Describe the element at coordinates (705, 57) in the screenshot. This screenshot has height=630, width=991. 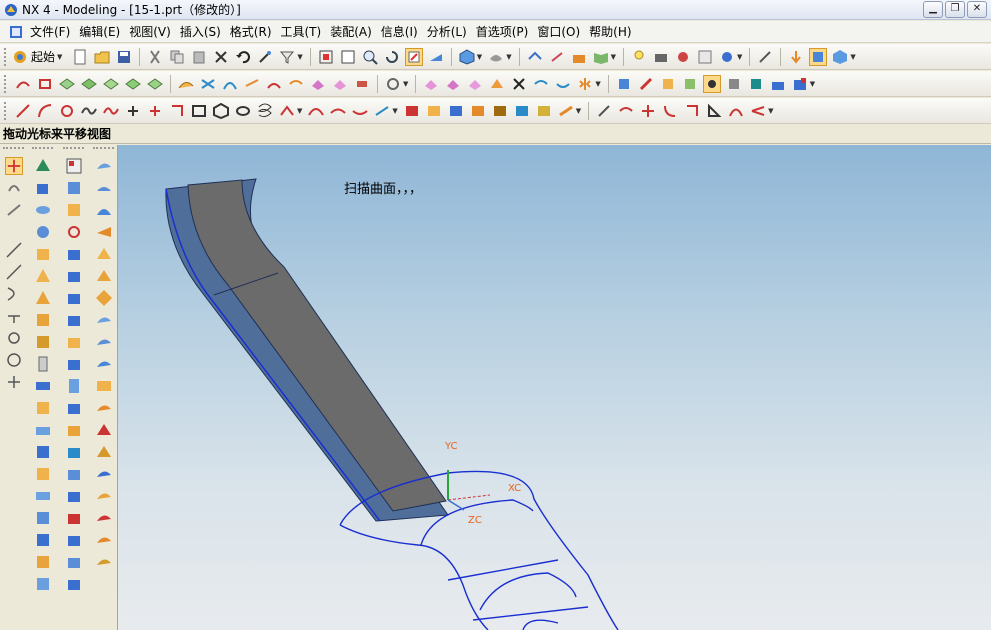
I see `palette-icon` at that location.